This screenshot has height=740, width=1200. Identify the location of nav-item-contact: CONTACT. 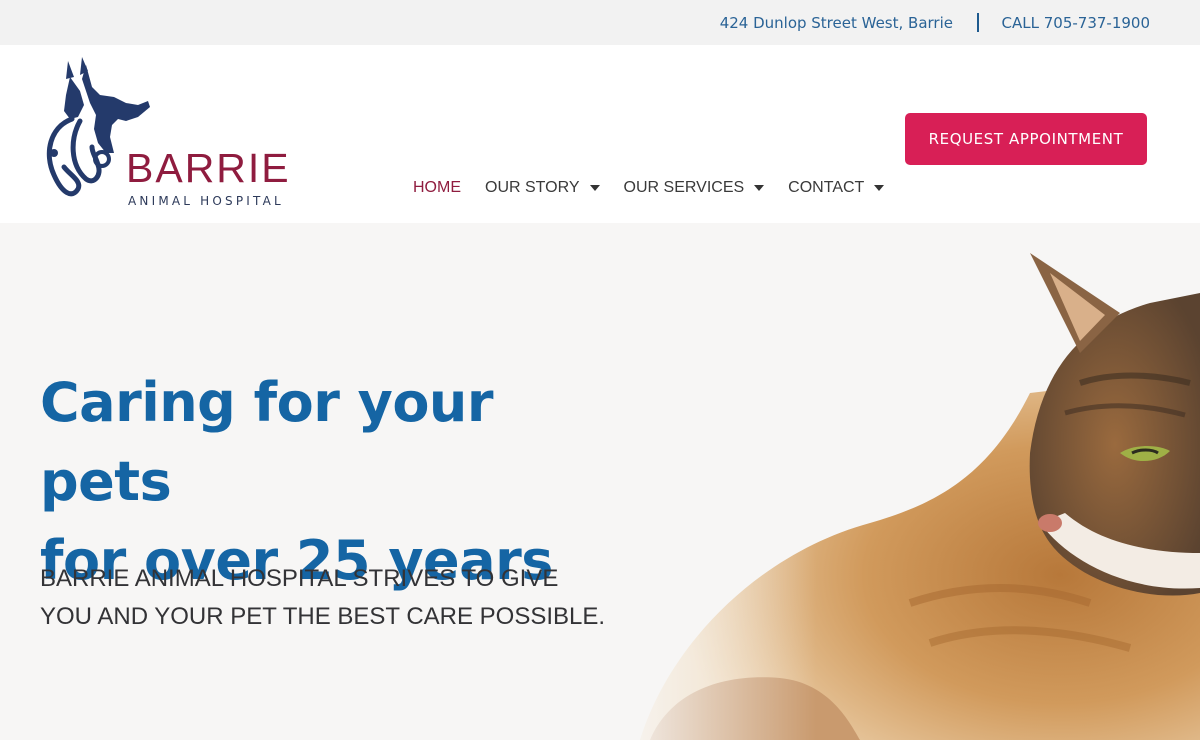
(836, 188).